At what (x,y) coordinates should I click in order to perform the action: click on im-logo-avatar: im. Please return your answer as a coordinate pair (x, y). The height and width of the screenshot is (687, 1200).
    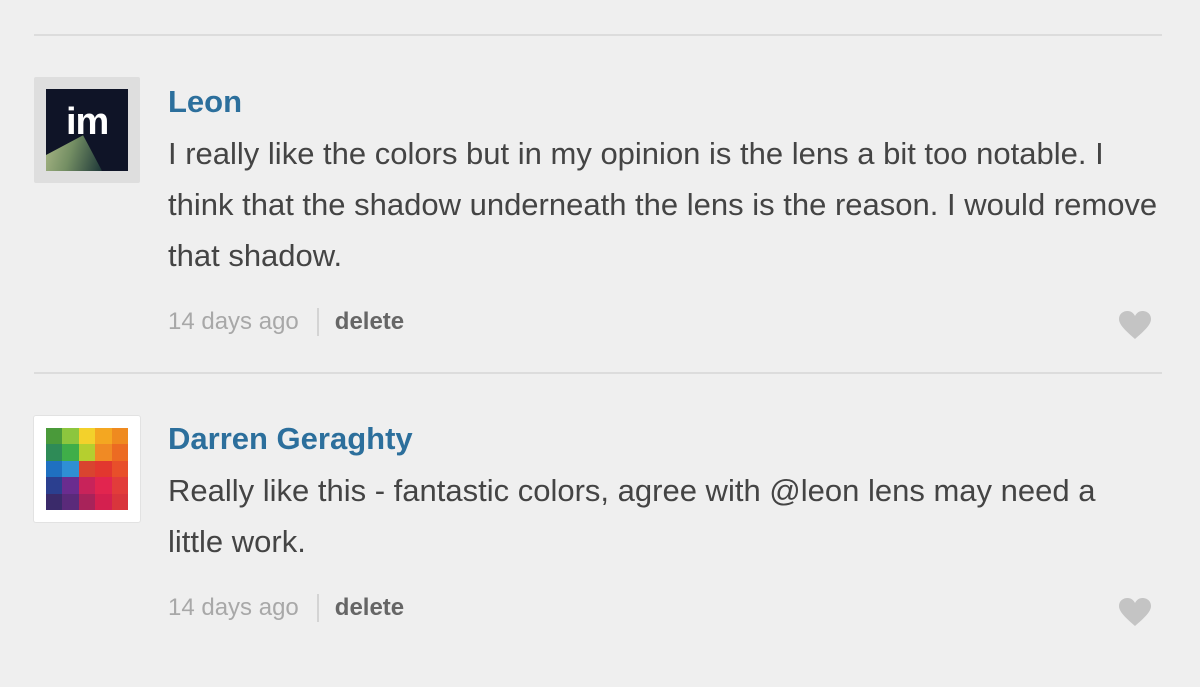
    Looking at the image, I should click on (87, 130).